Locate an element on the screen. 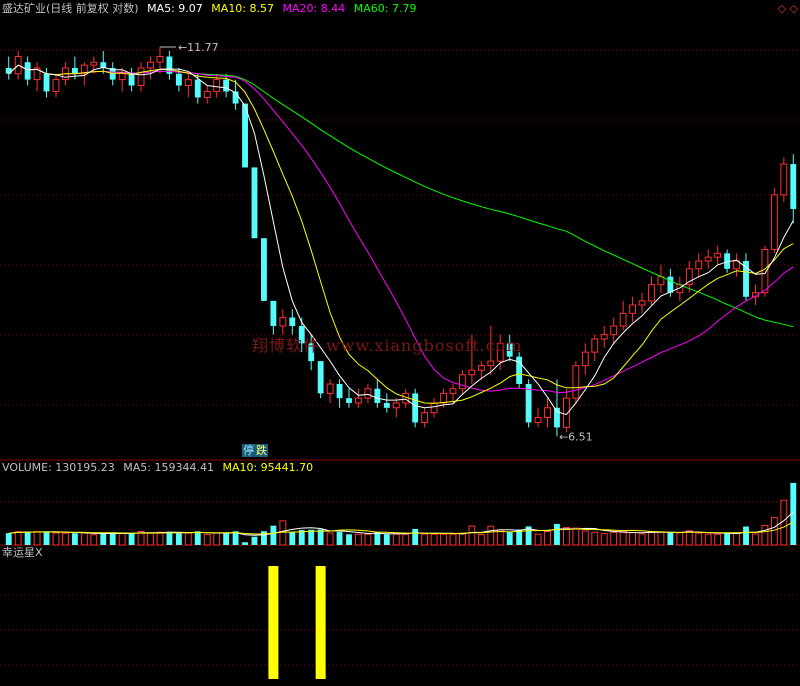 This screenshot has height=686, width=800. panel-control-icons: ◇ ◇ is located at coordinates (788, 9).